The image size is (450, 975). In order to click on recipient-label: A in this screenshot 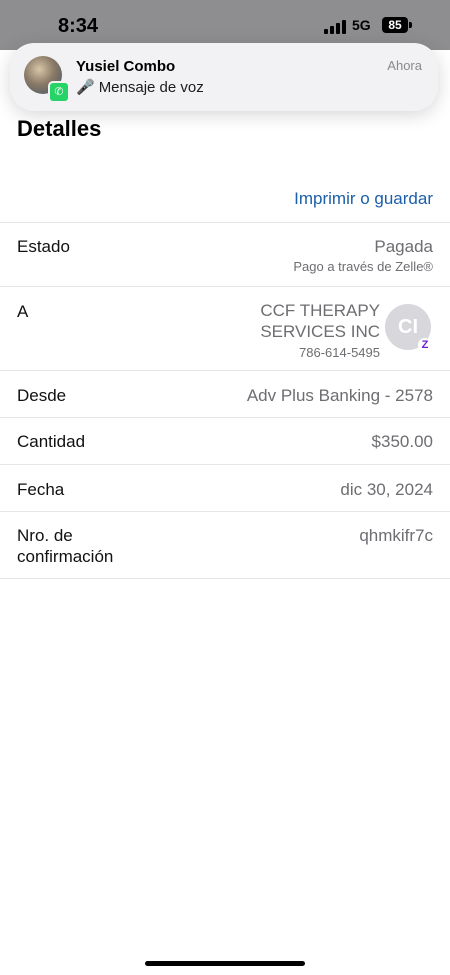, I will do `click(23, 311)`.